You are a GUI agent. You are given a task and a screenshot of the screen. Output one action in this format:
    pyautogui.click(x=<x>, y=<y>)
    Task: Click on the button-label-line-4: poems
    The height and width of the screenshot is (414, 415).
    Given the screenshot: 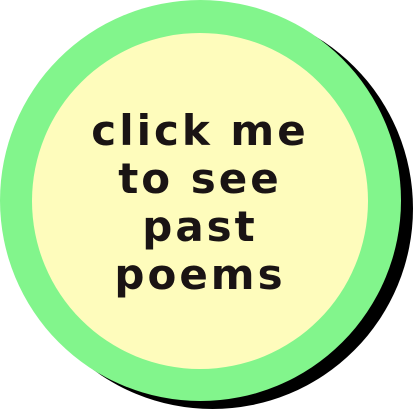 What is the action you would take?
    pyautogui.click(x=199, y=275)
    